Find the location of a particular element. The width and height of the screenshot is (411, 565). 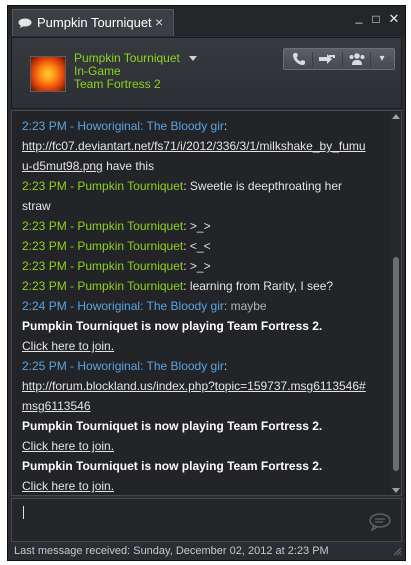

message-link: msg6113546 is located at coordinates (56, 406).